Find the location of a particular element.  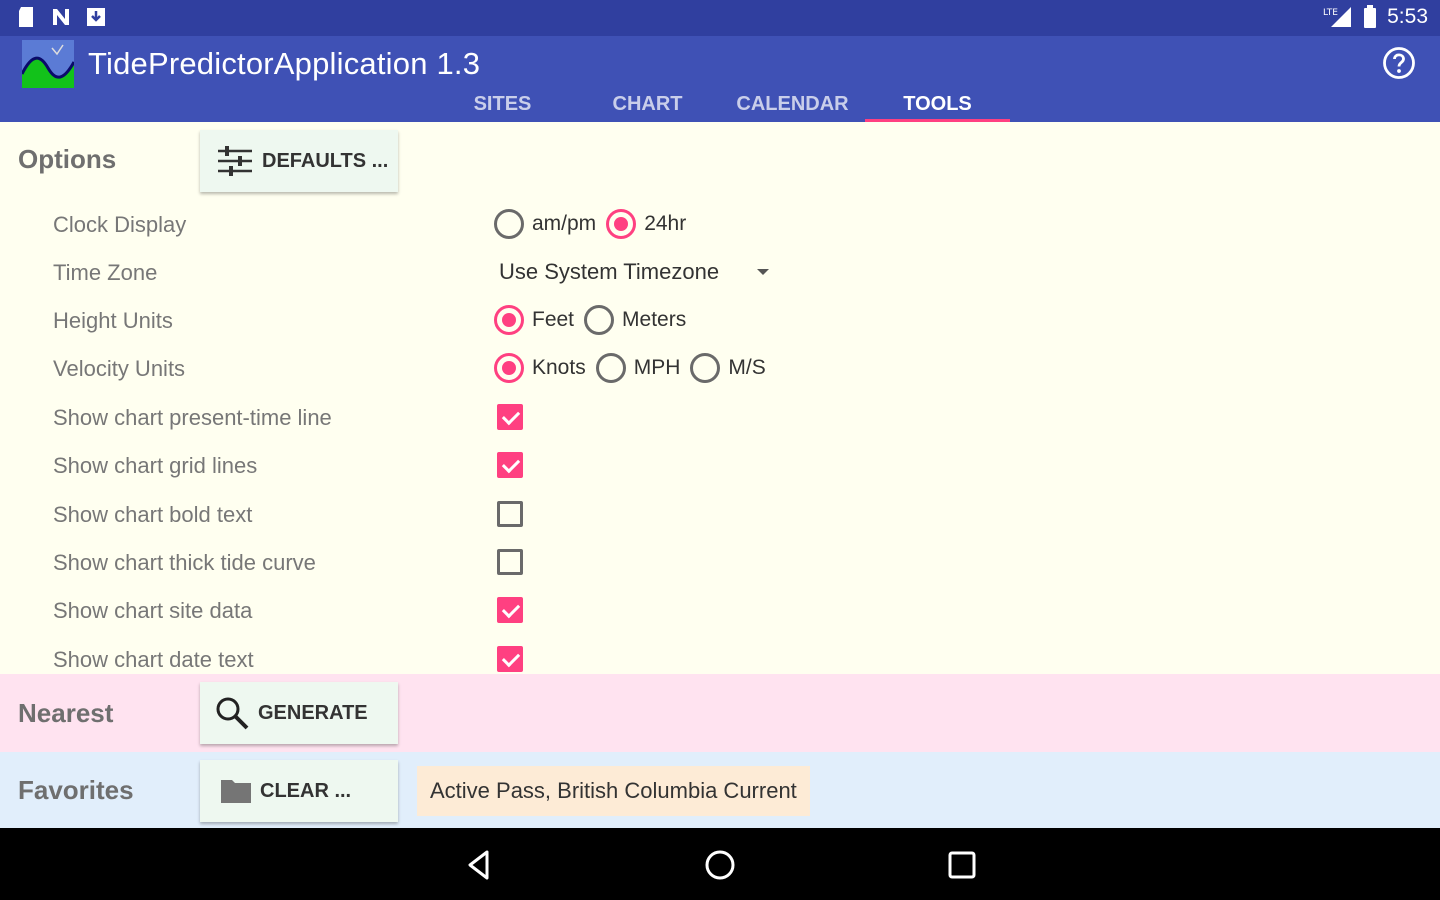

sliders-icon is located at coordinates (235, 161).